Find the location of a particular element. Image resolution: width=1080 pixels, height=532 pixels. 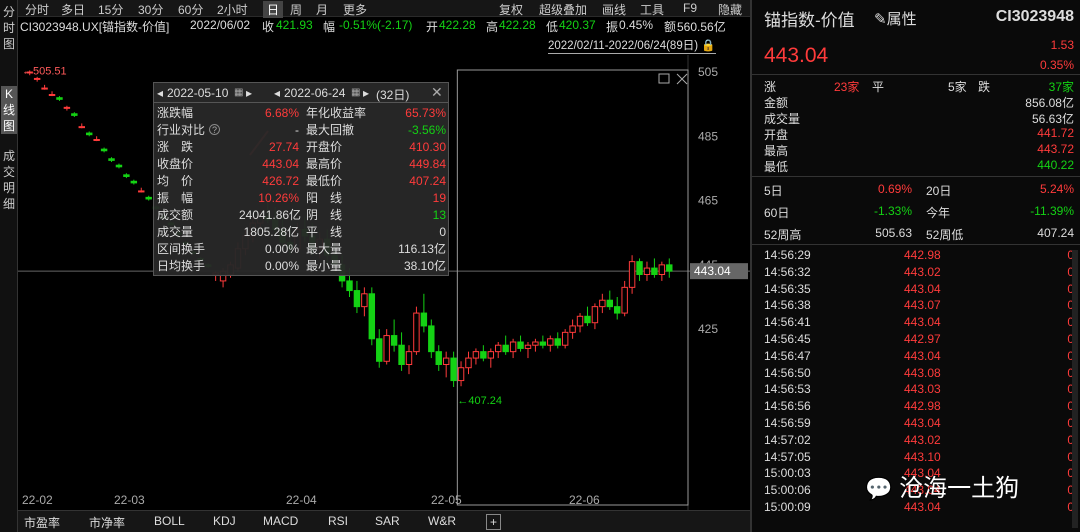

attributes-link: ✎属性 is located at coordinates (895, 18).